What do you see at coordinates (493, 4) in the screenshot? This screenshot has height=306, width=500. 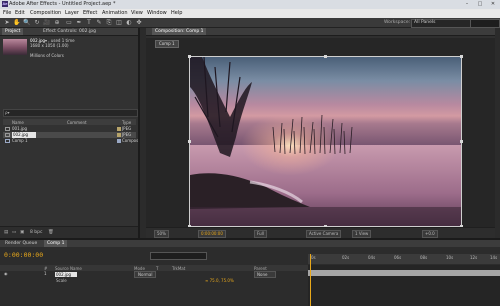 I see `close-button: ✕` at bounding box center [493, 4].